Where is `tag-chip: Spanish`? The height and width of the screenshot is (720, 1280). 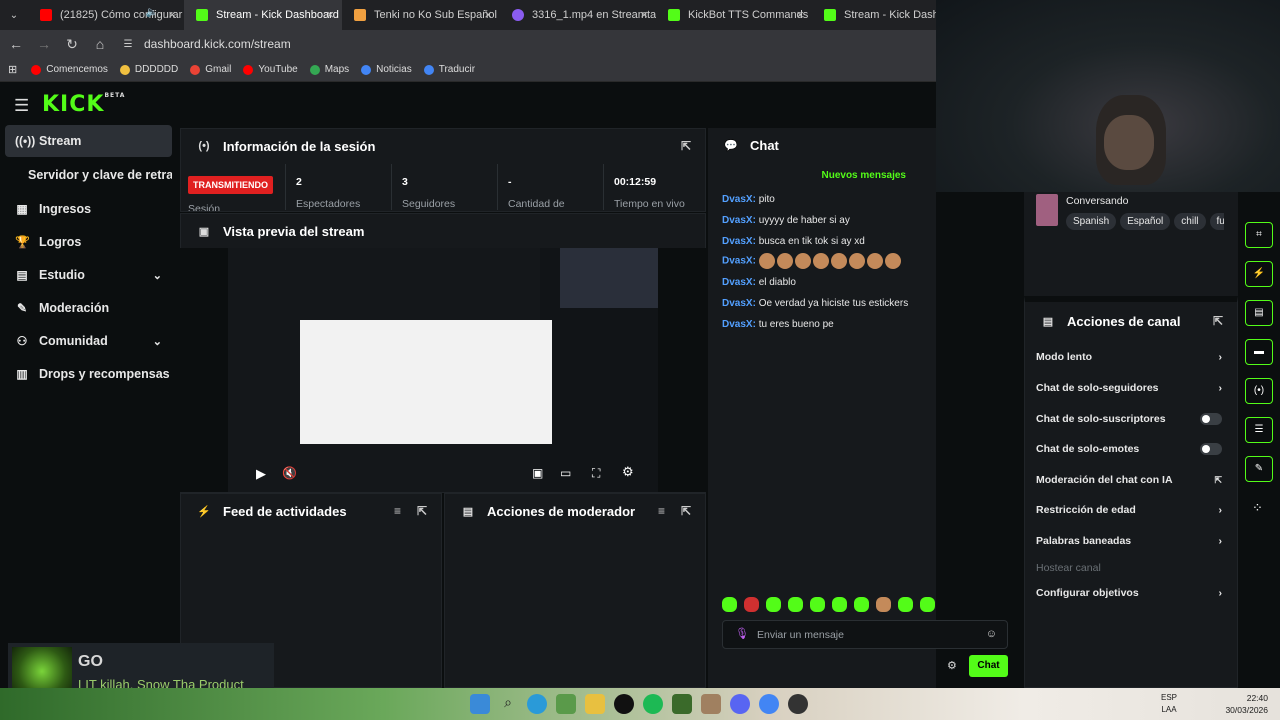 tag-chip: Spanish is located at coordinates (1091, 221).